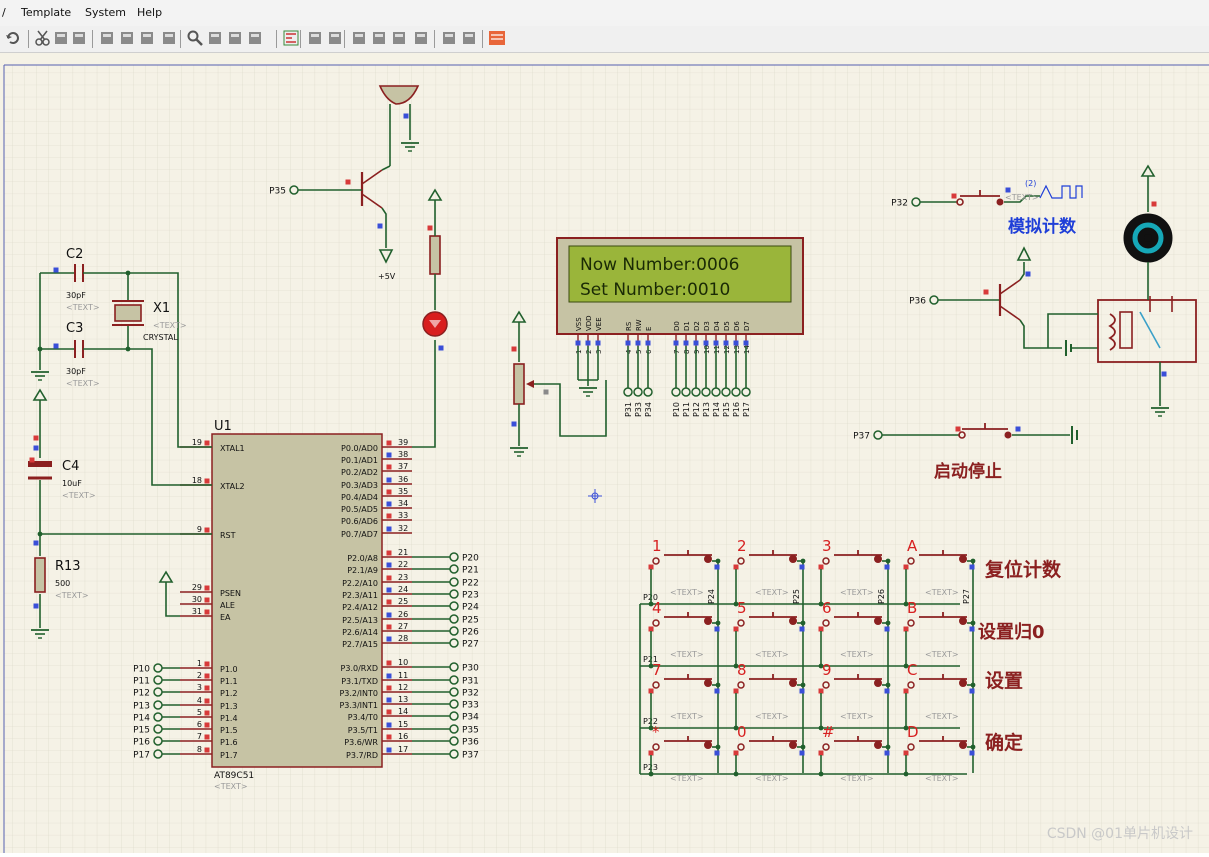 The image size is (1209, 857). What do you see at coordinates (687, 352) in the screenshot?
I see `lcd-pin-number: 8` at bounding box center [687, 352].